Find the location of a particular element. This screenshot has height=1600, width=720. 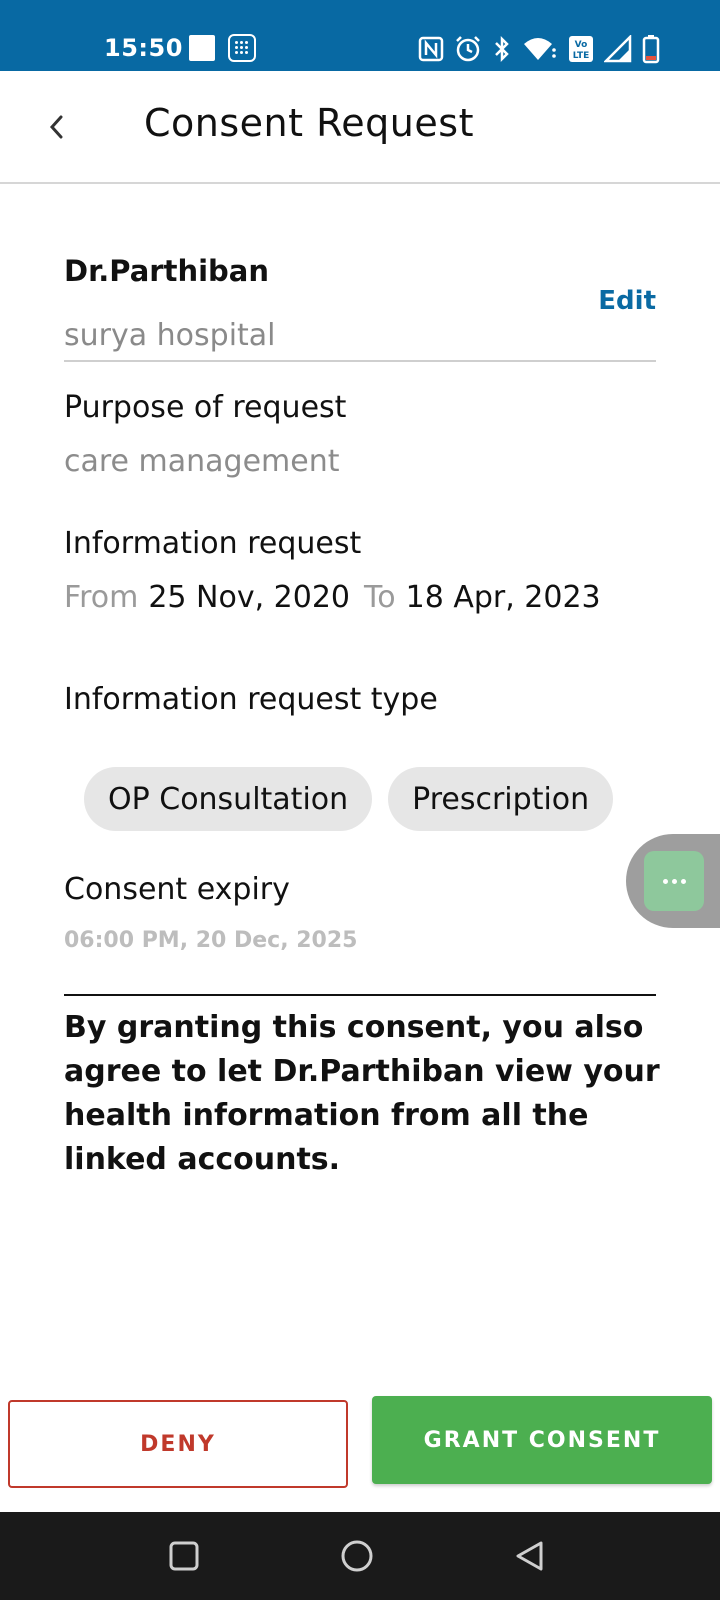

svg-text: Vo is located at coordinates (581, 45).